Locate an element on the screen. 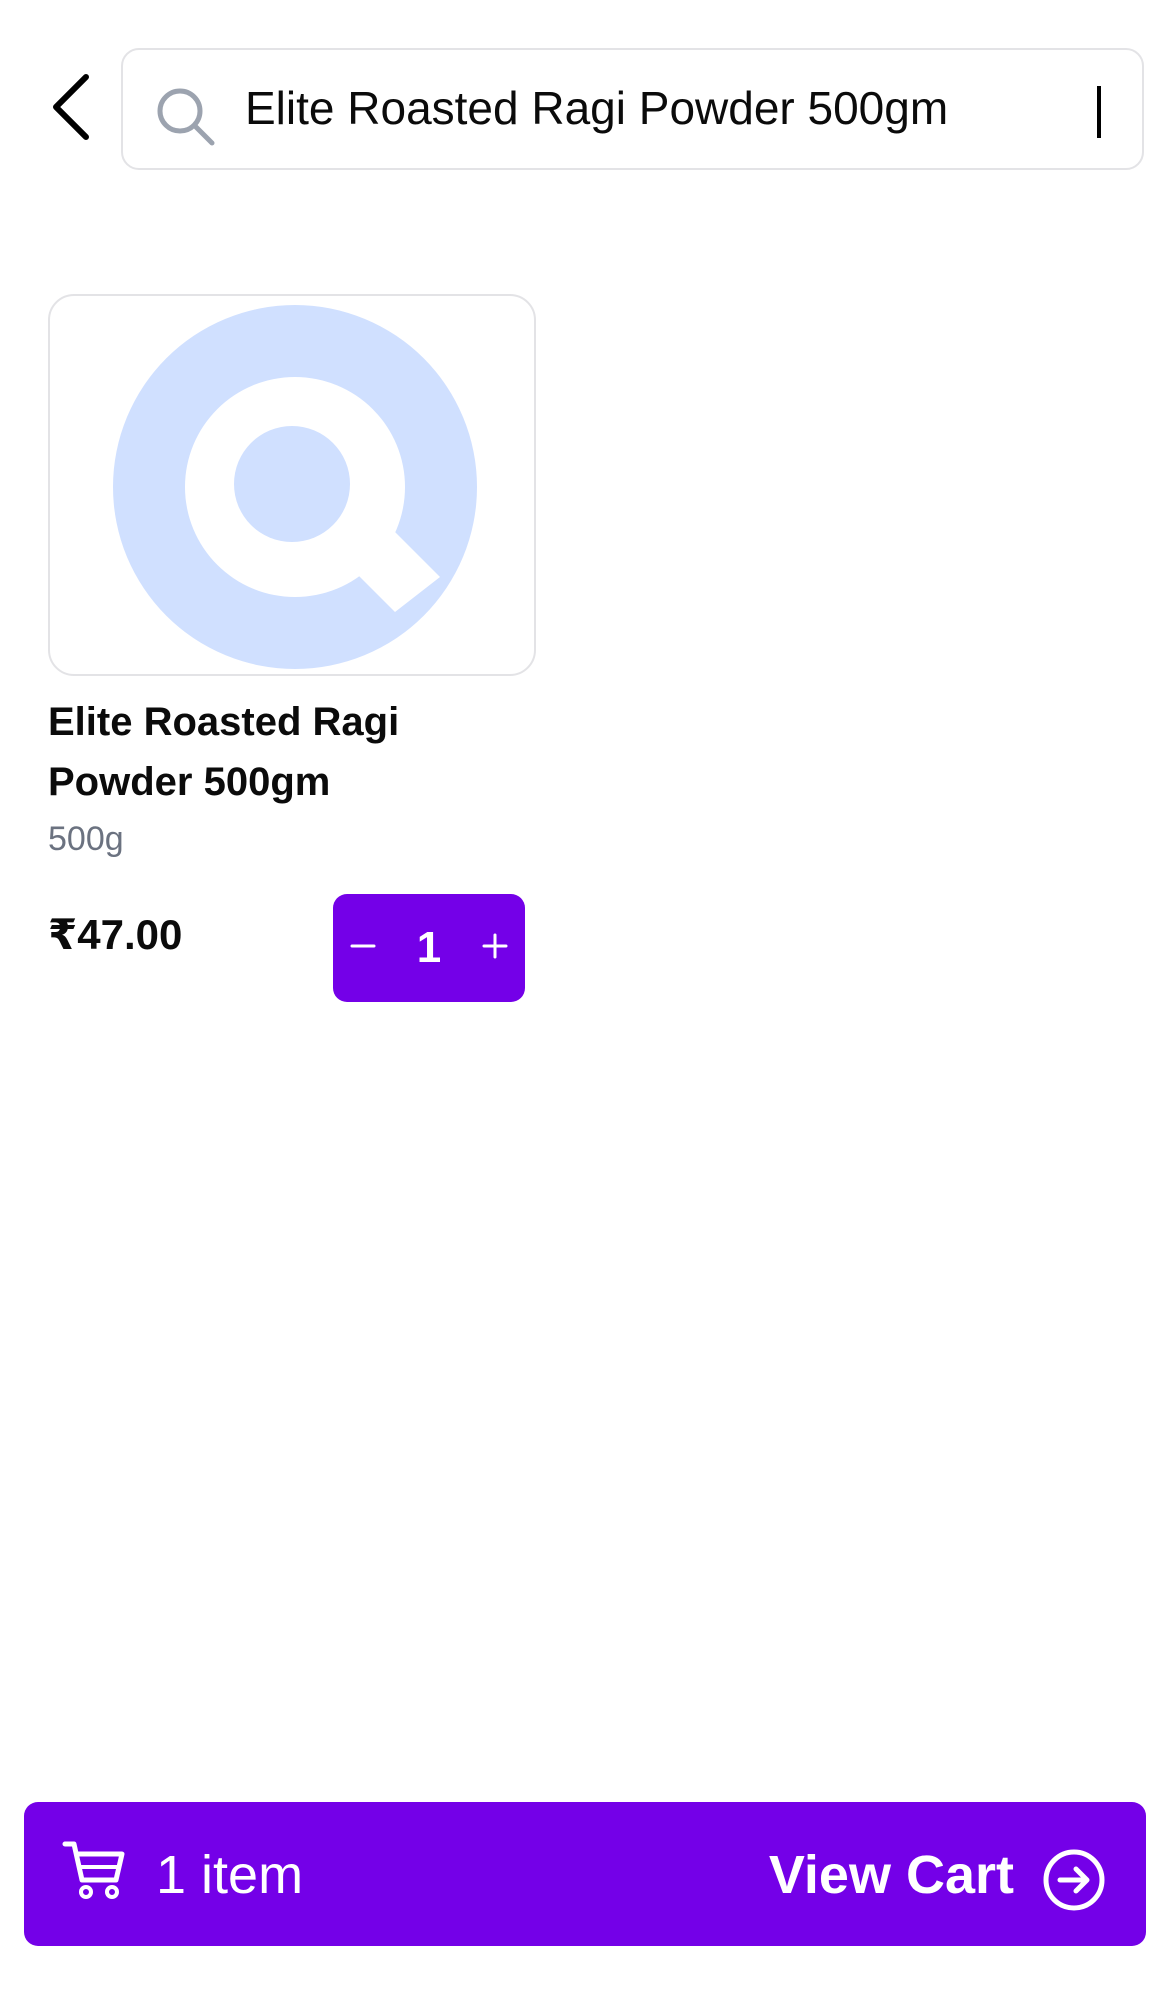 This screenshot has height=1992, width=1170. search-input is located at coordinates (680, 108).